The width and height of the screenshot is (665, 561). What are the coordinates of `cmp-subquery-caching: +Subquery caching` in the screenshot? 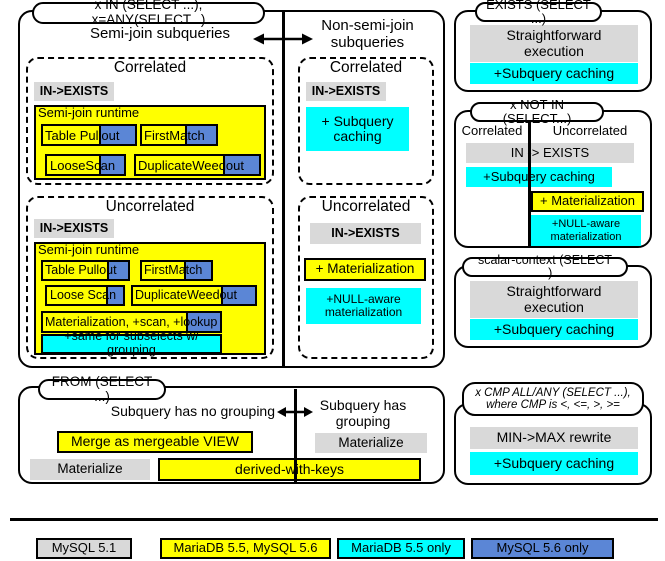 It's located at (554, 463).